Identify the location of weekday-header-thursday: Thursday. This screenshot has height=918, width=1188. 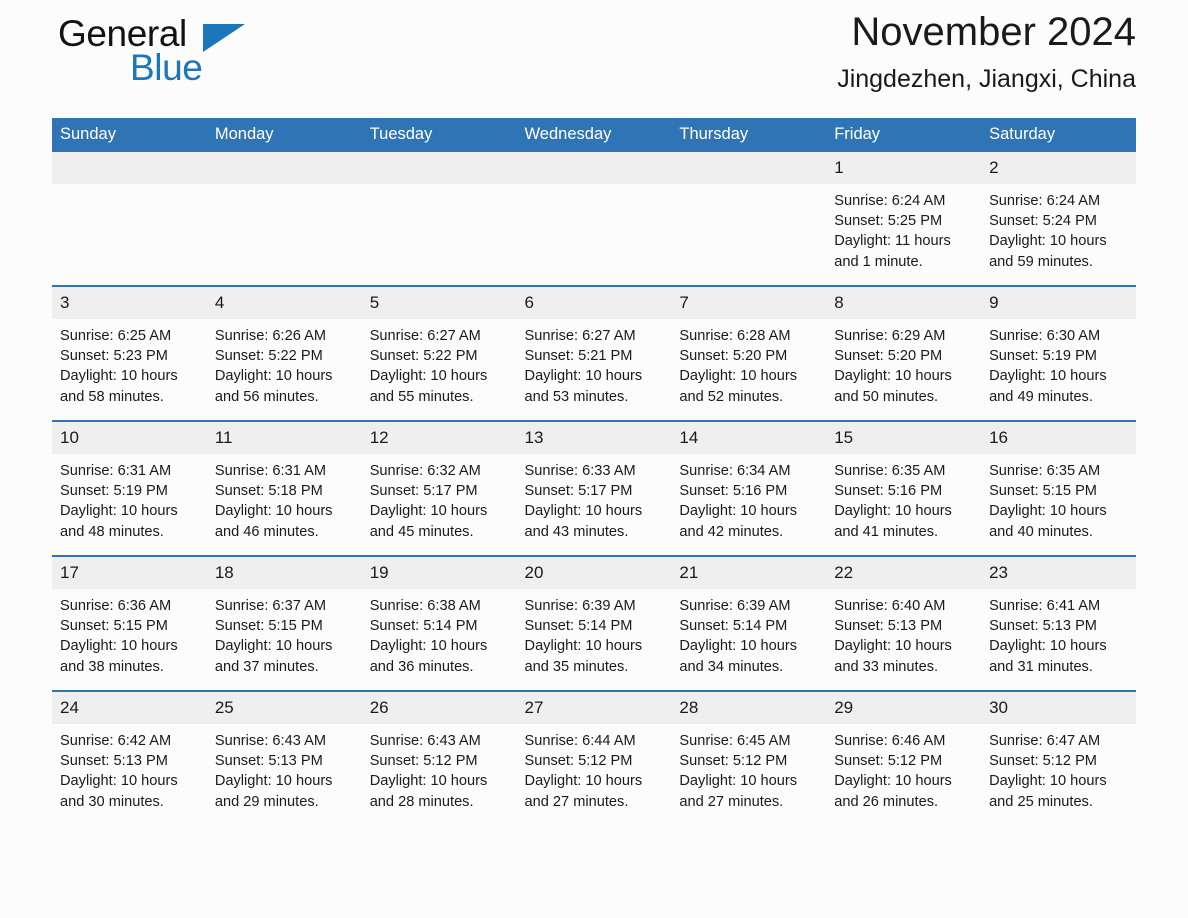
(749, 135).